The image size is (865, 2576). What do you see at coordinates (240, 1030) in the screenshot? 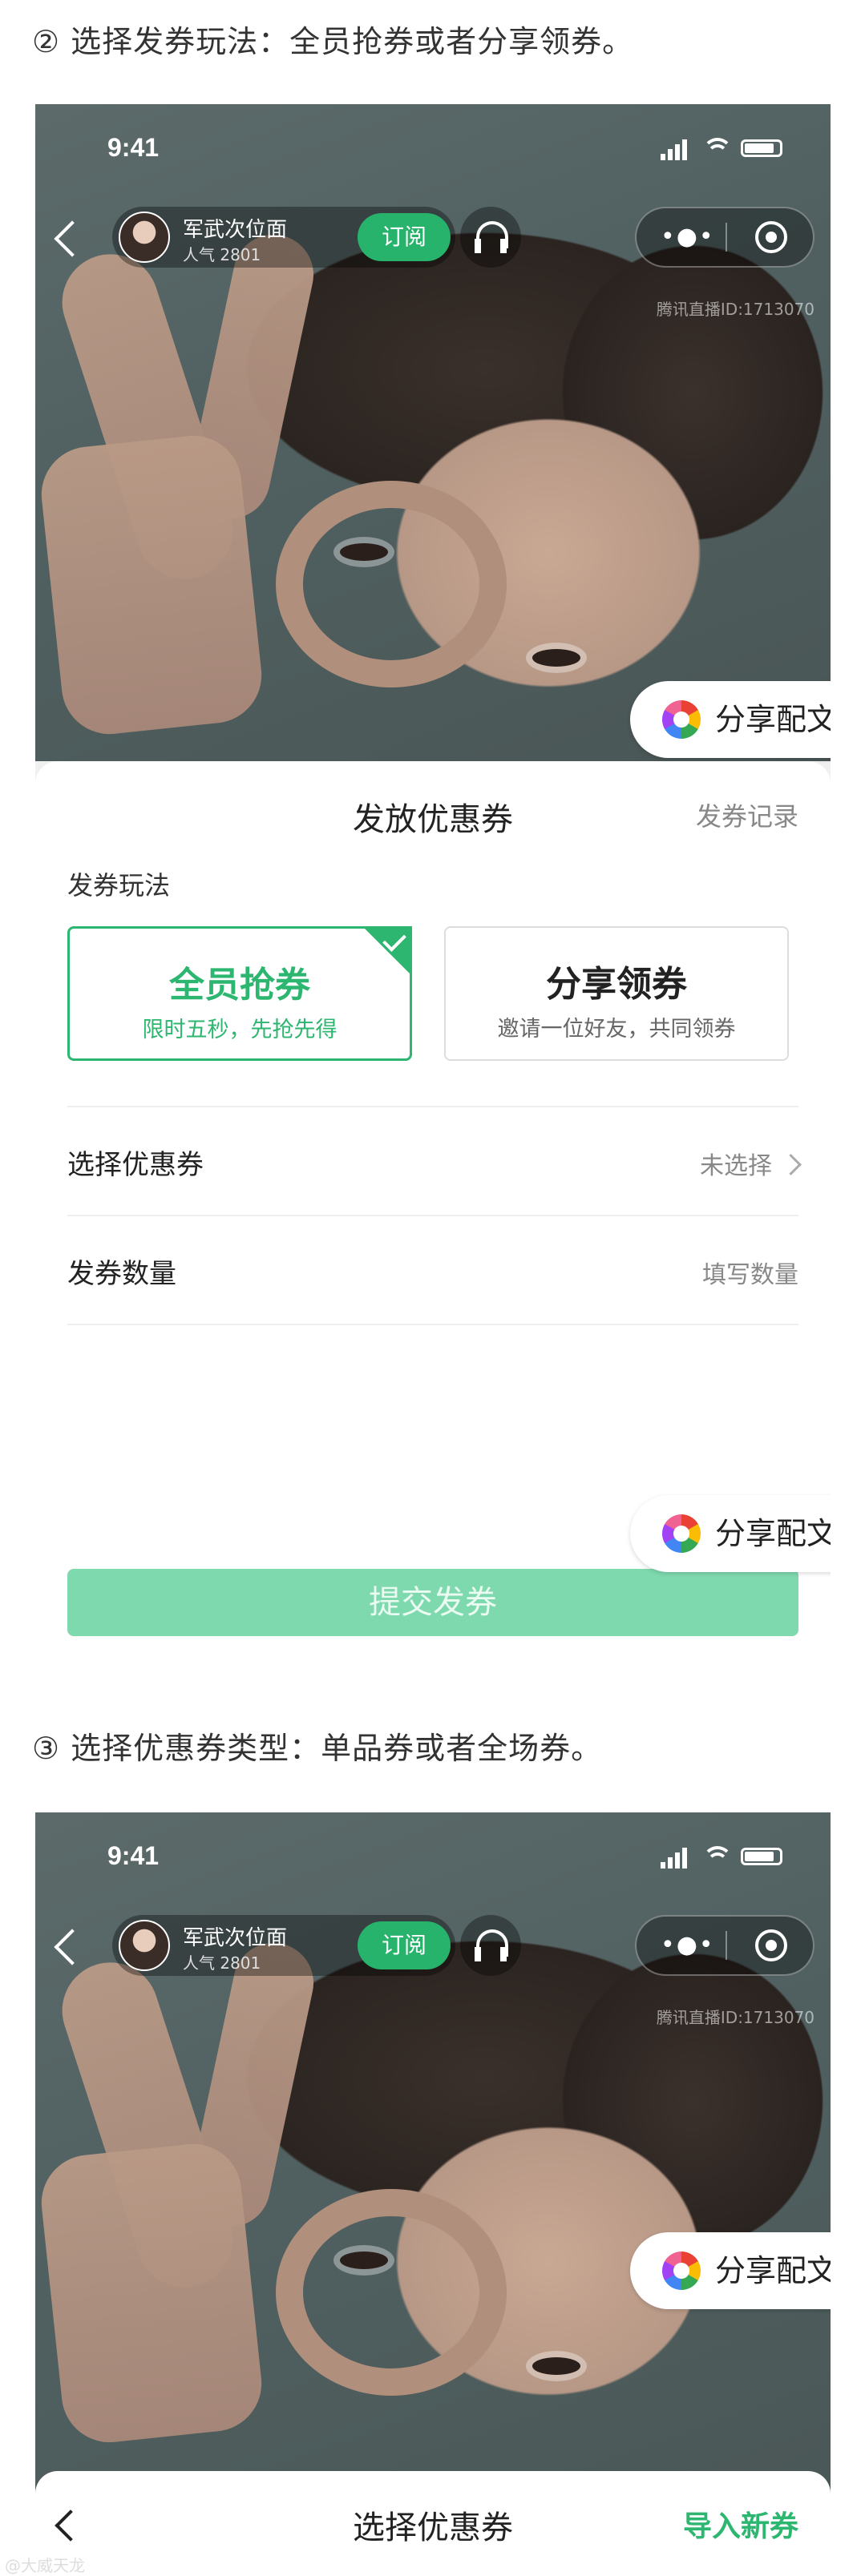
I see `mode-all-desc: 限时五秒，先抢先得` at bounding box center [240, 1030].